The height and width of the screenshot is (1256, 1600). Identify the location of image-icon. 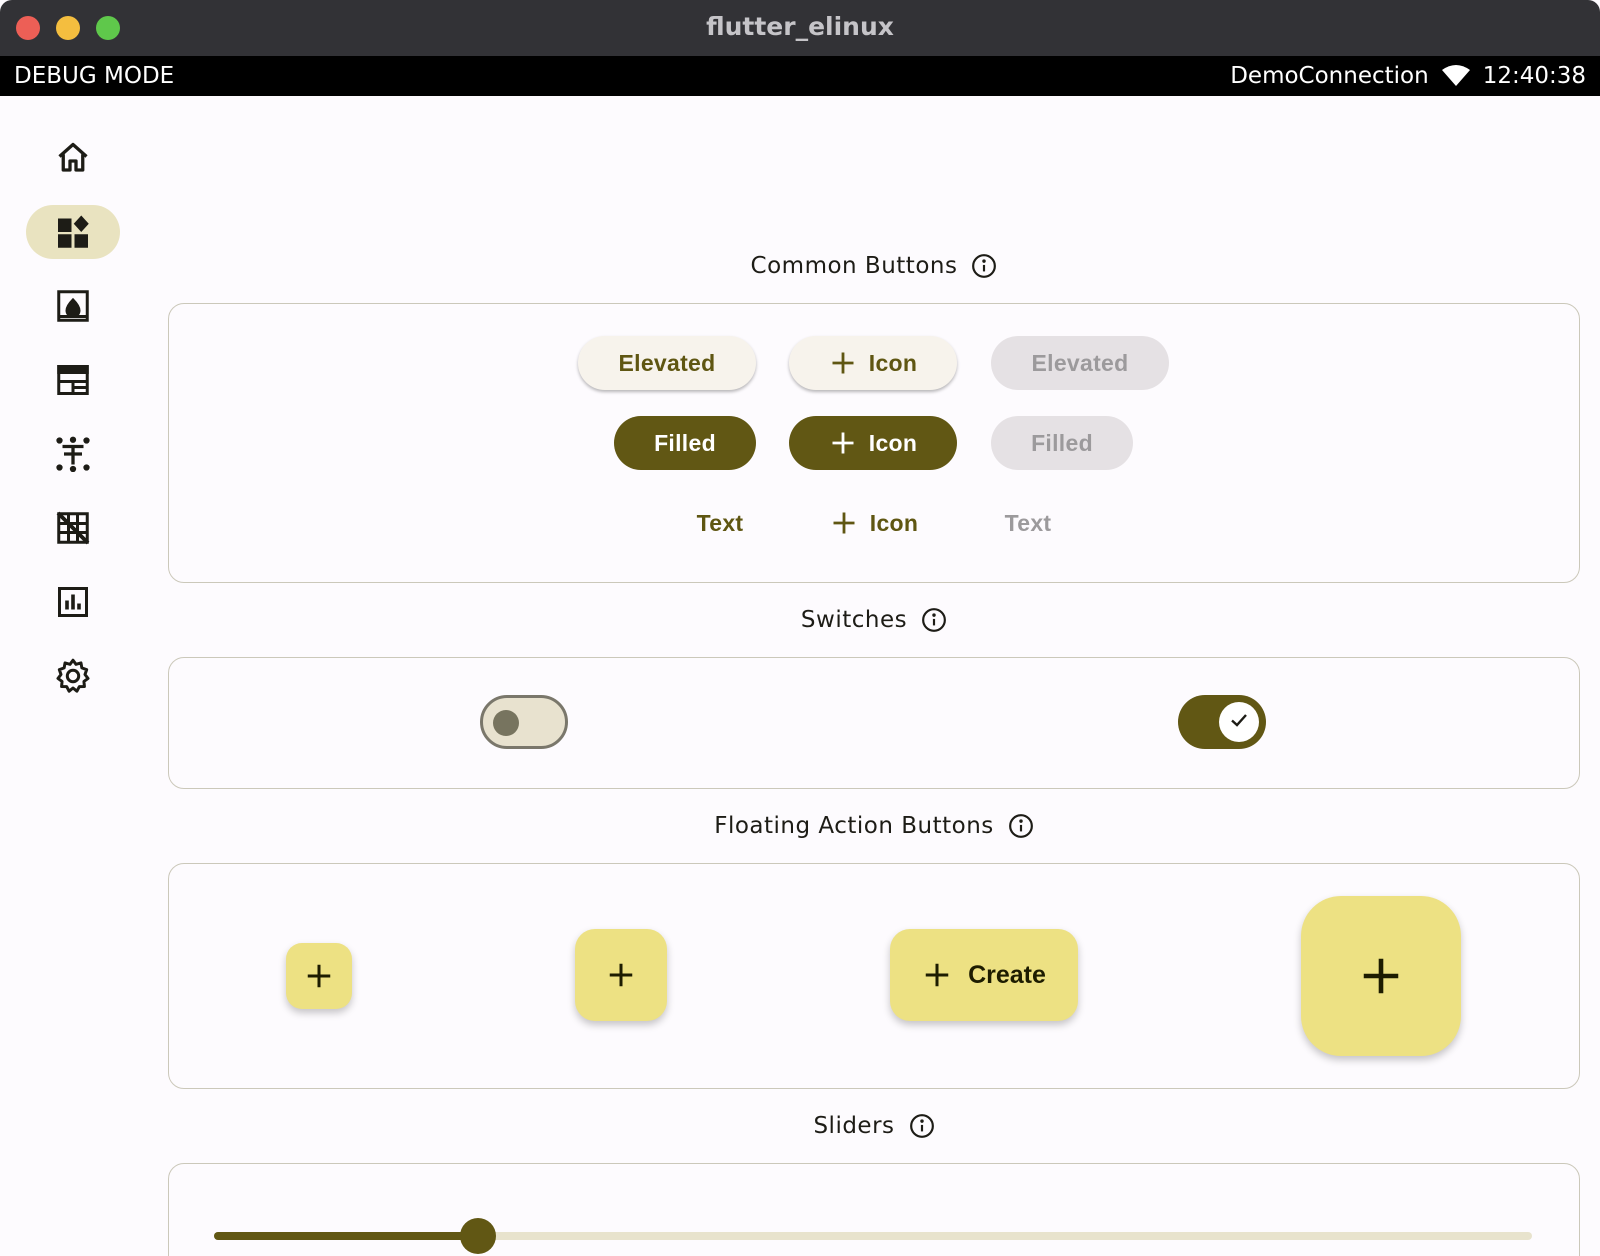
(73, 306).